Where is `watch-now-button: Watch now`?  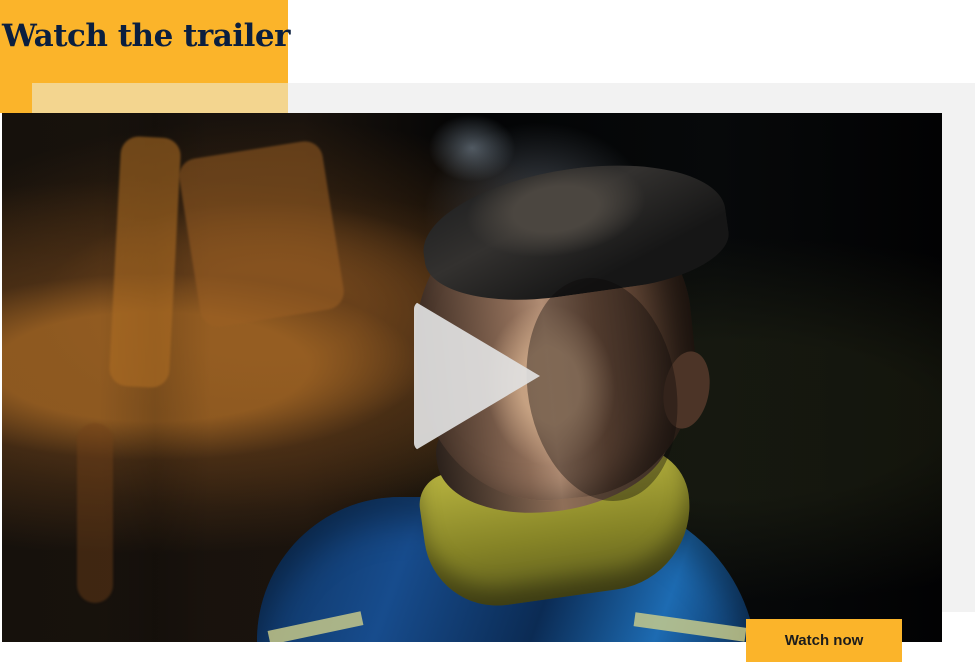 watch-now-button: Watch now is located at coordinates (824, 640).